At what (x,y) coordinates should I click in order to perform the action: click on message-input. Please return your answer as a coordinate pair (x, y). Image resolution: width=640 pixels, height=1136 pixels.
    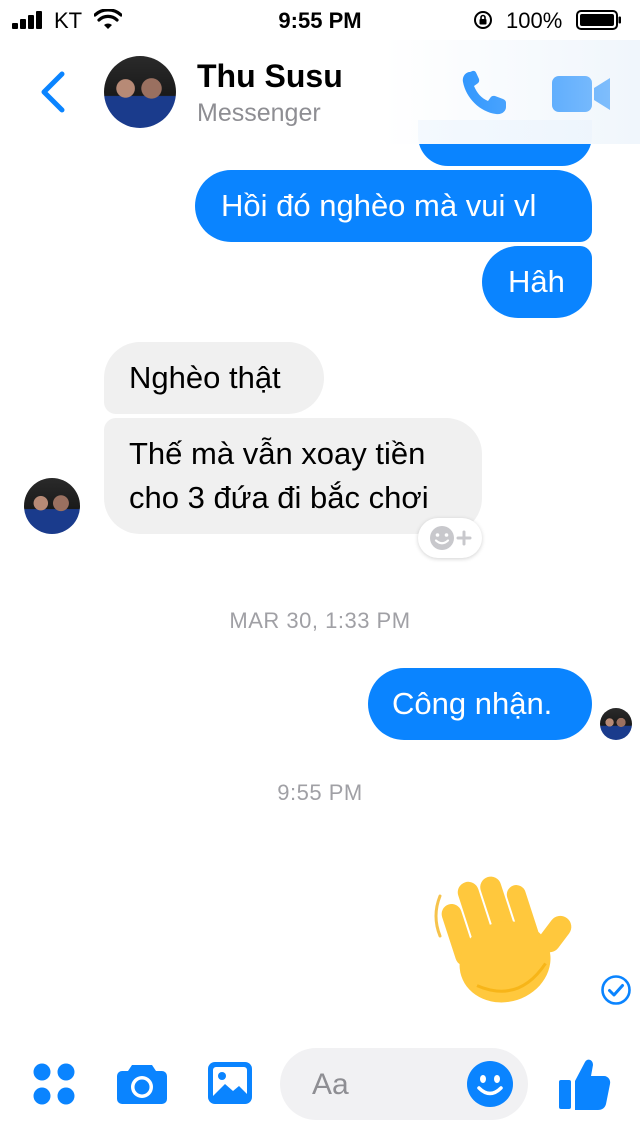
    Looking at the image, I should click on (387, 1085).